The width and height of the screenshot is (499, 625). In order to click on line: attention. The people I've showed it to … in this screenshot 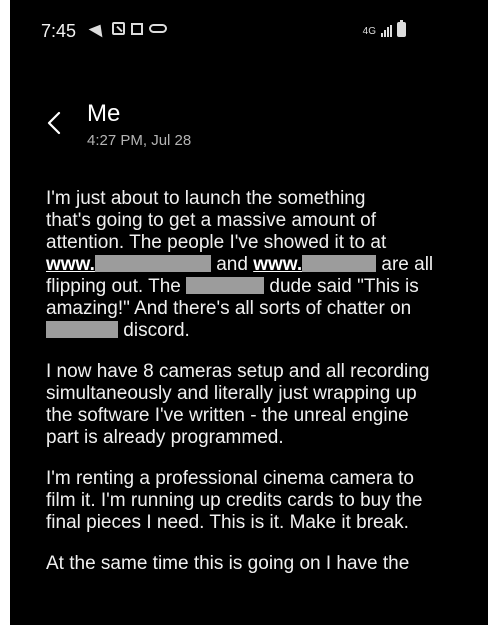, I will do `click(216, 242)`.